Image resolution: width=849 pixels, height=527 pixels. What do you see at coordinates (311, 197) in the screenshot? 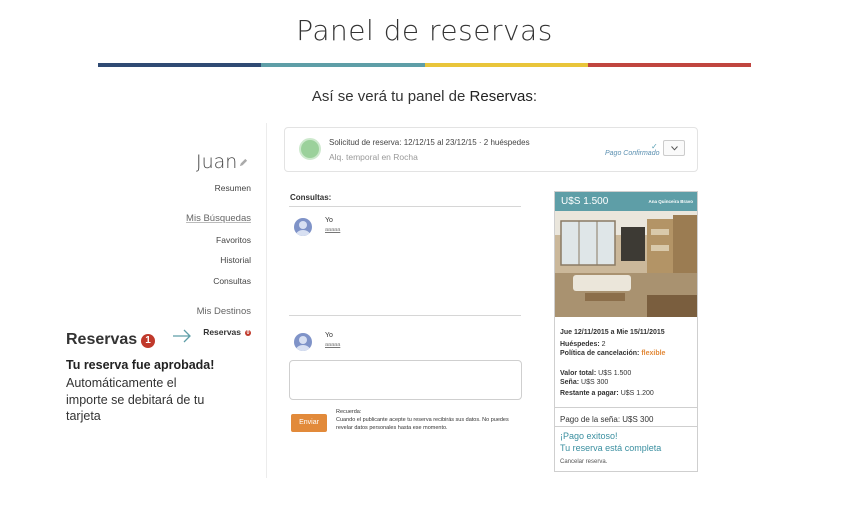
I see `consultas-title: Consultas:` at bounding box center [311, 197].